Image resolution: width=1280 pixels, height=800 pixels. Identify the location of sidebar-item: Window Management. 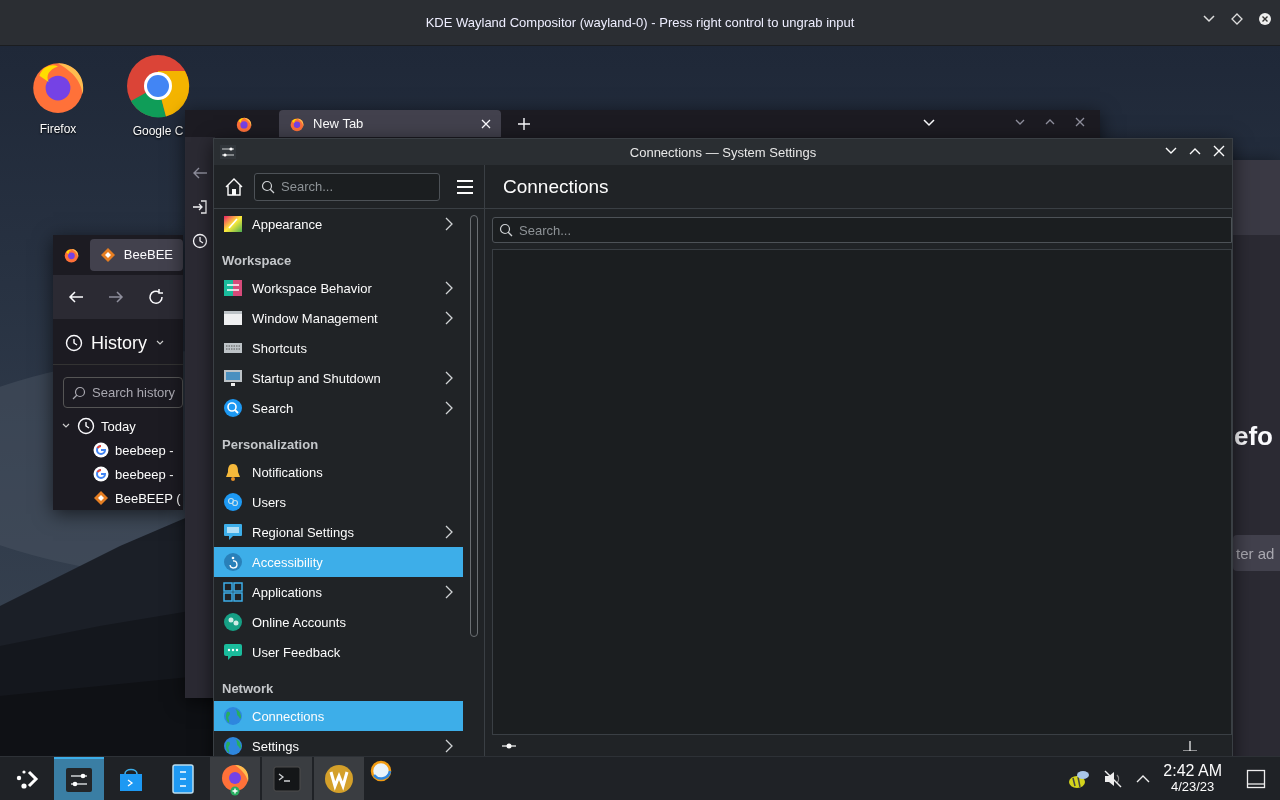
(338, 318).